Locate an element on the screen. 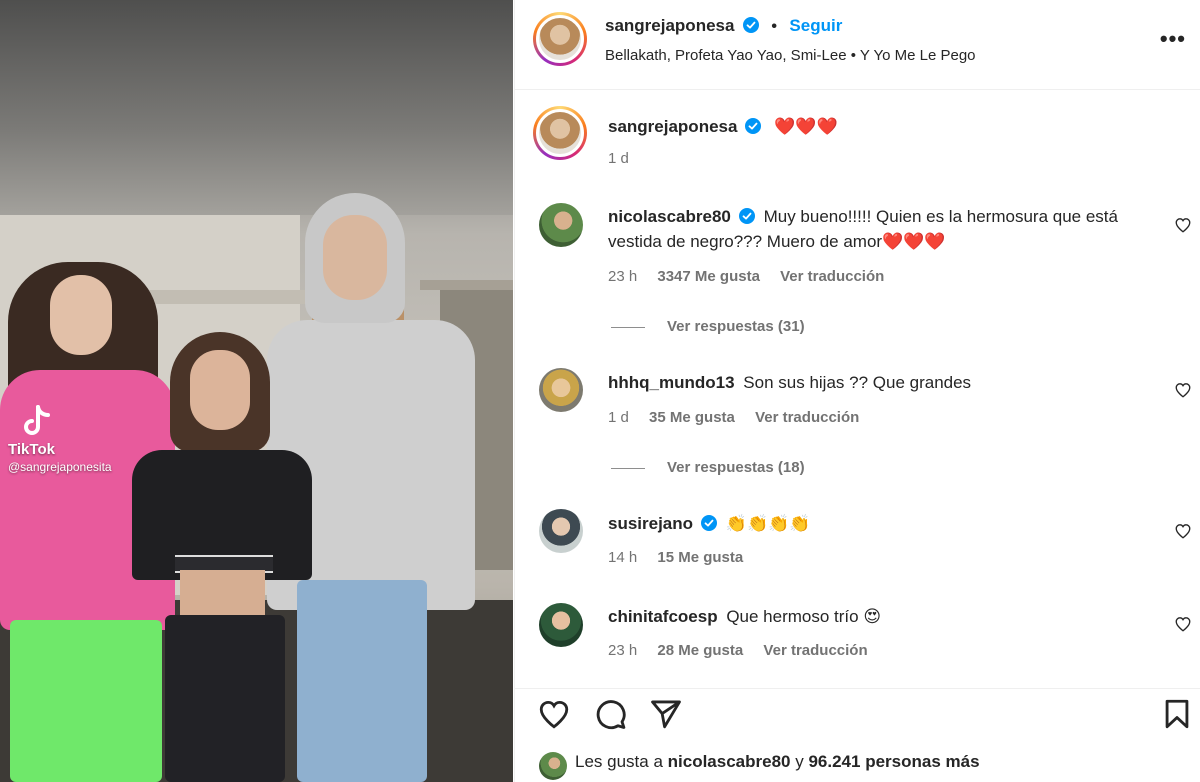 The image size is (1200, 782). media-shelf is located at coordinates (466, 285).